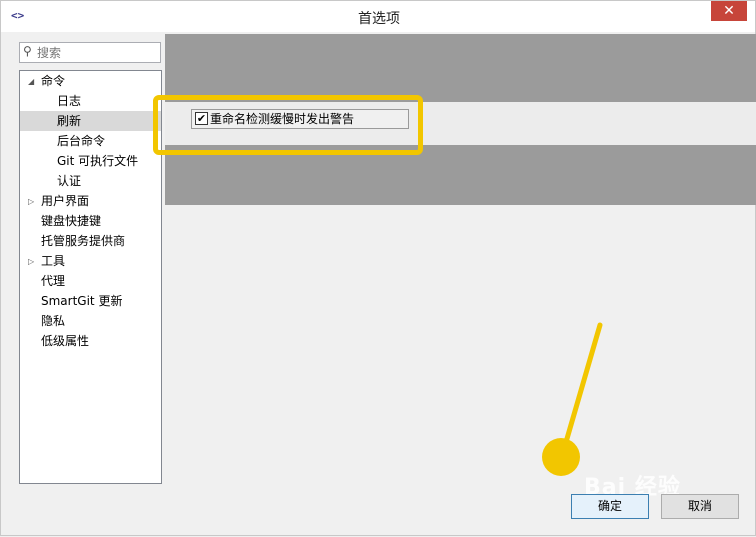 The height and width of the screenshot is (537, 756). What do you see at coordinates (561, 457) in the screenshot?
I see `pointer-dot` at bounding box center [561, 457].